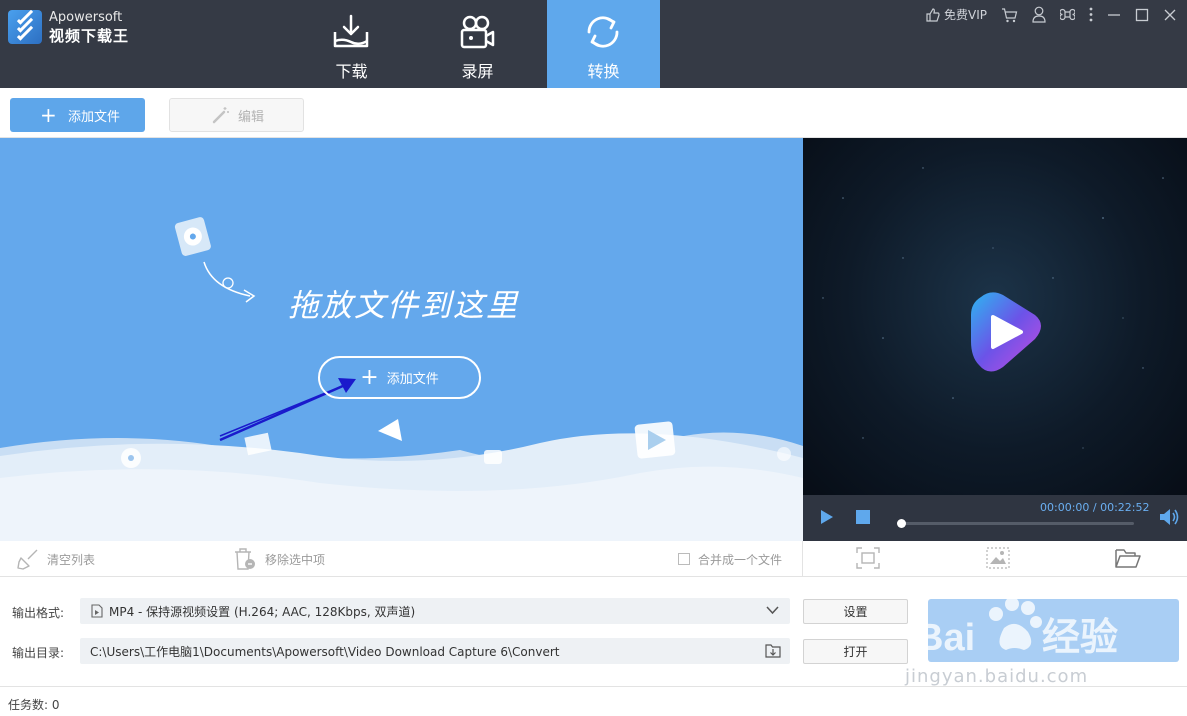  What do you see at coordinates (86, 17) in the screenshot?
I see `brand-name-en: Apowersoft` at bounding box center [86, 17].